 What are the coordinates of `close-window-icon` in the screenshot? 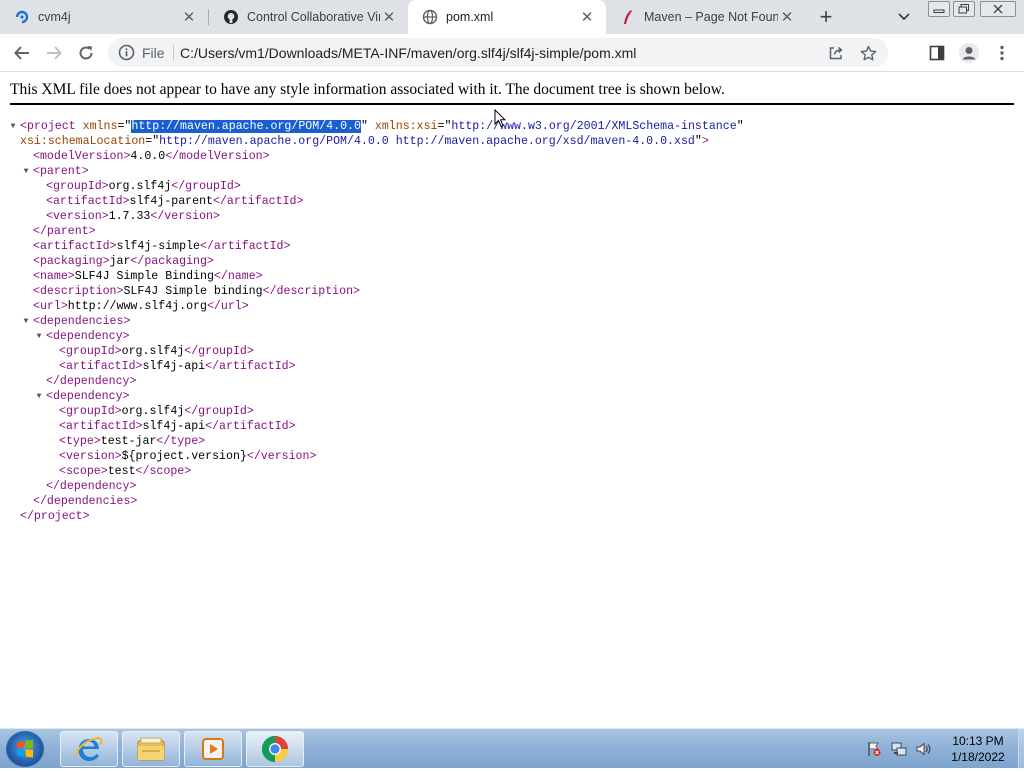 It's located at (998, 9).